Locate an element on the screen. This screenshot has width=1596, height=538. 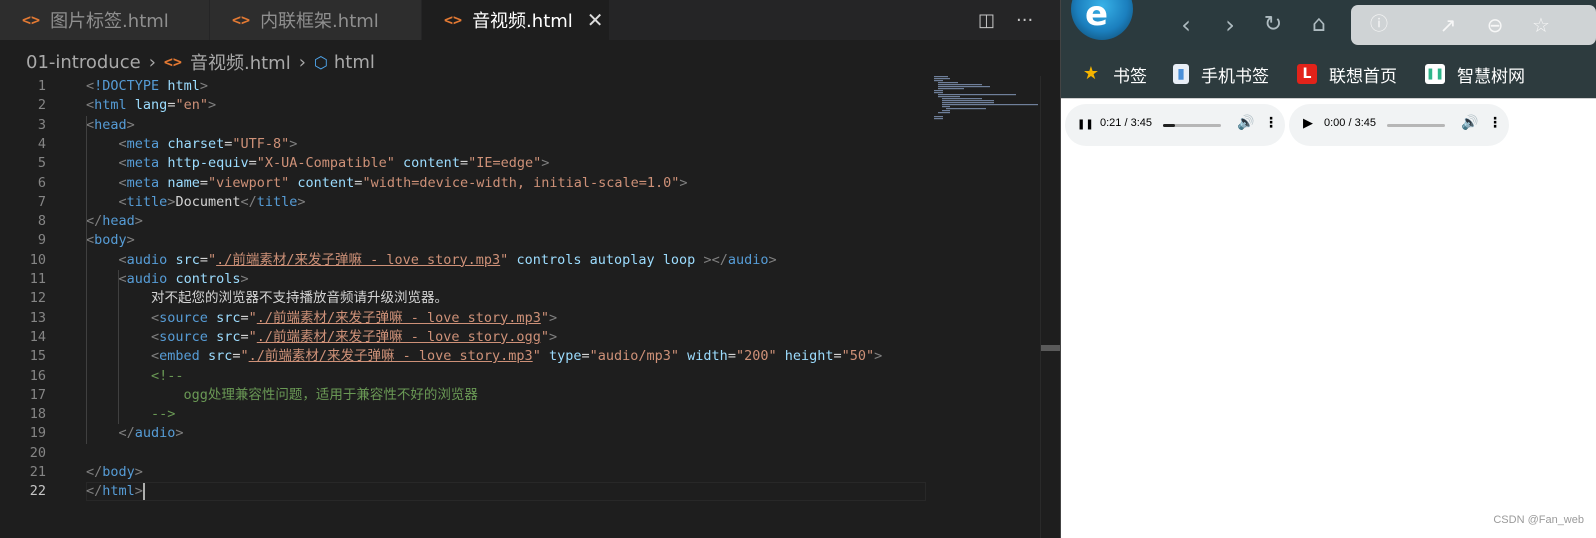
vertical-scrollbar is located at coordinates (1050, 307).